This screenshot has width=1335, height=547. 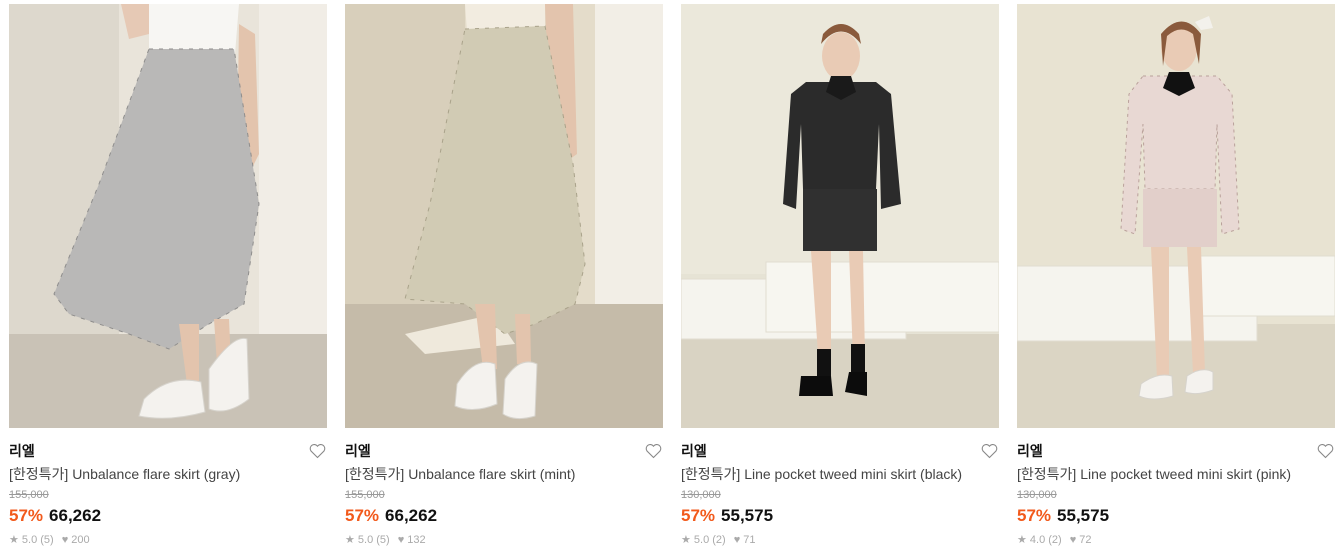 I want to click on like-count: ♥ 200, so click(x=75, y=540).